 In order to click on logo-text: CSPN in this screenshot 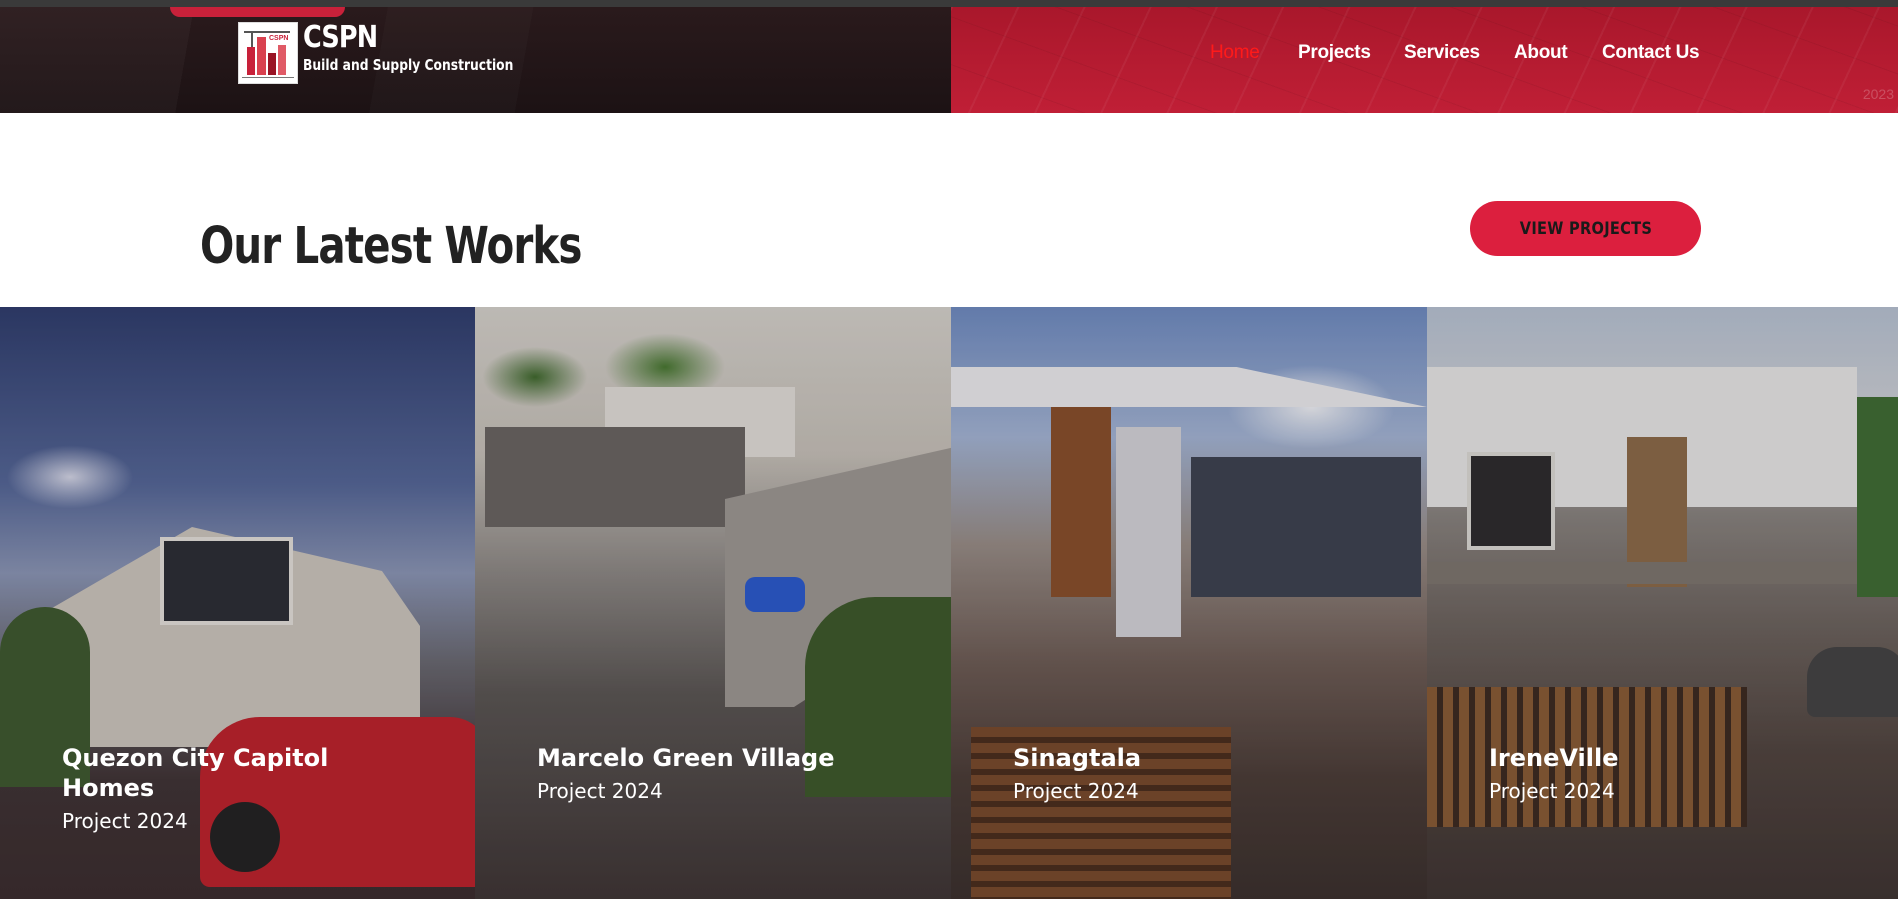, I will do `click(279, 38)`.